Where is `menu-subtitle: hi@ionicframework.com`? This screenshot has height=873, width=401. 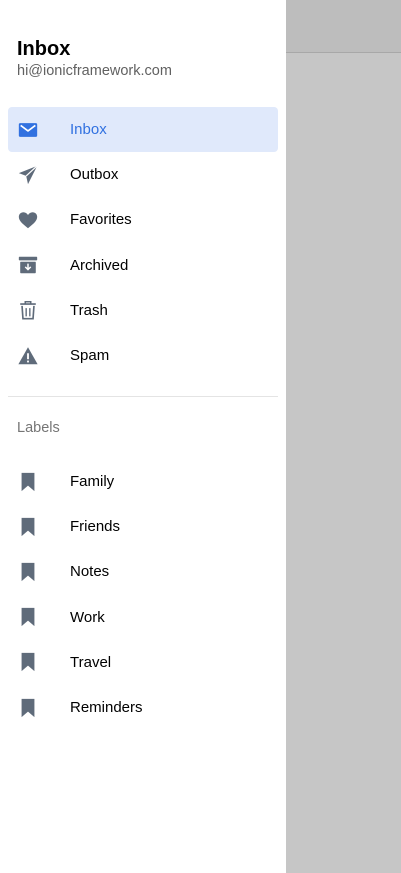 menu-subtitle: hi@ionicframework.com is located at coordinates (94, 71).